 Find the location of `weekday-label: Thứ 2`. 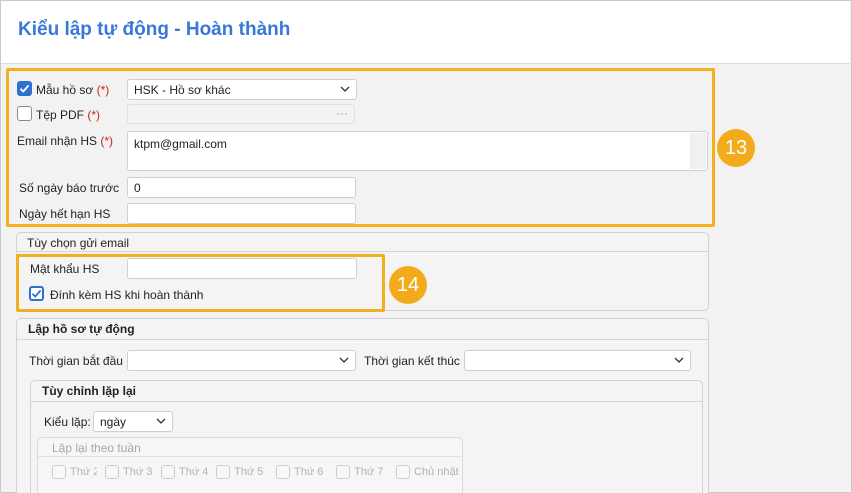

weekday-label: Thứ 2 is located at coordinates (83, 472).